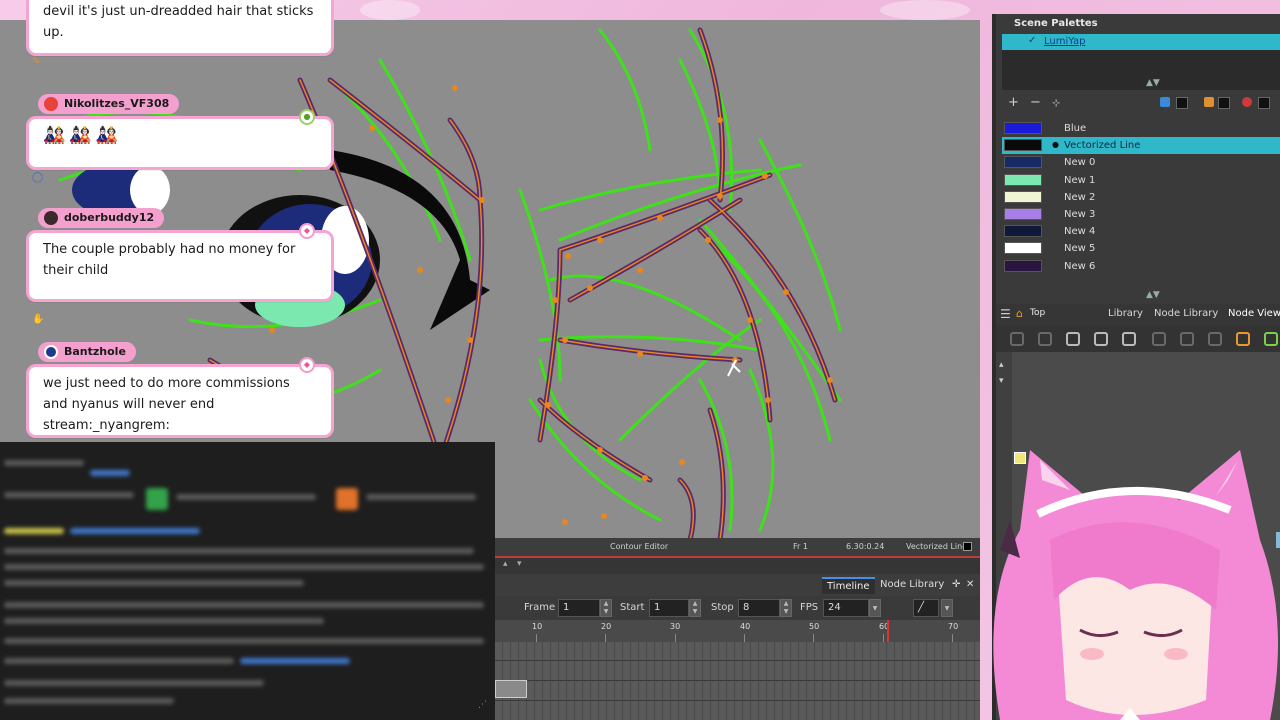  What do you see at coordinates (1102, 146) in the screenshot?
I see `color-name: Vectorized Line` at bounding box center [1102, 146].